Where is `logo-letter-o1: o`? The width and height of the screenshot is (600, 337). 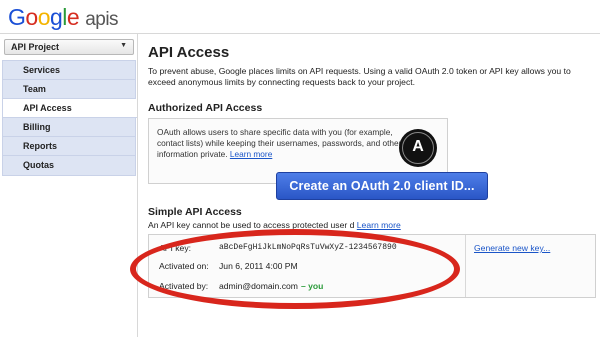
logo-letter-o1: o is located at coordinates (31, 17).